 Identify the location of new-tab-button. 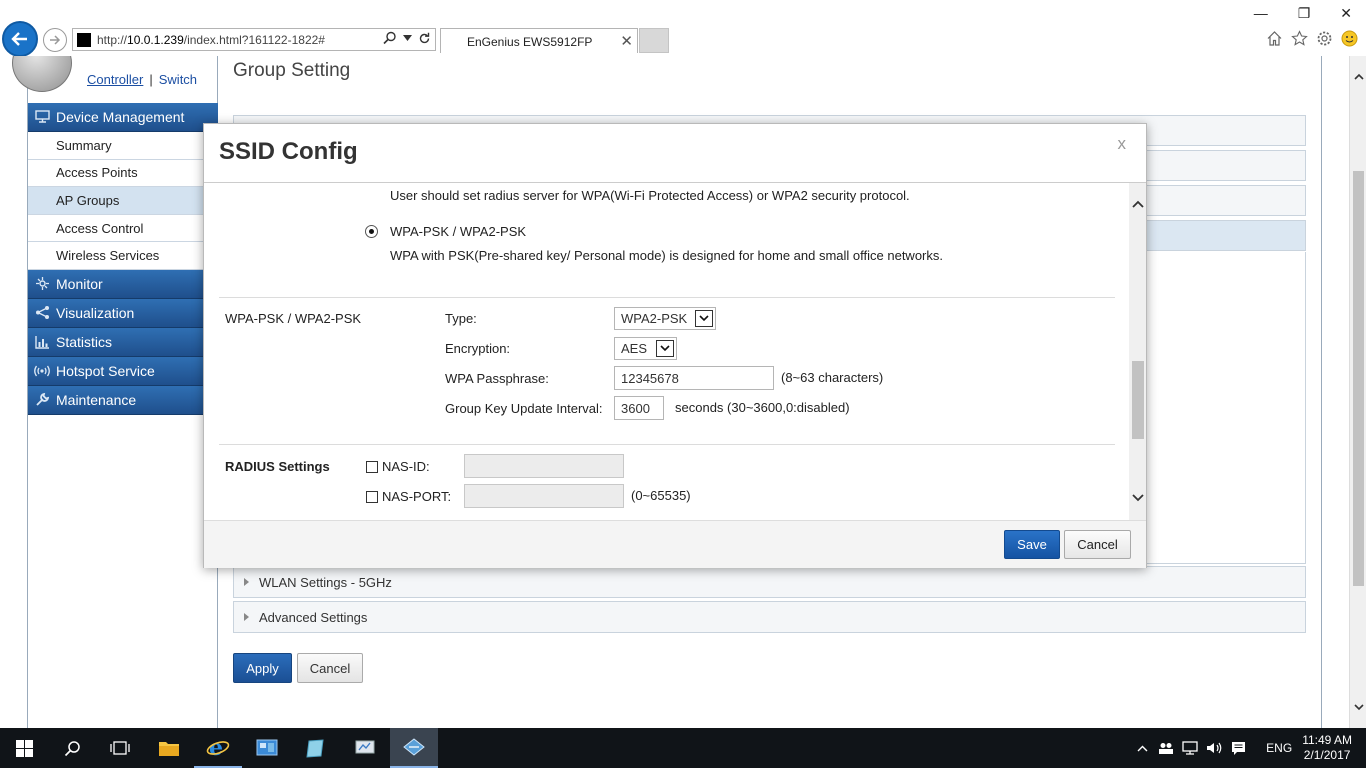
(654, 40).